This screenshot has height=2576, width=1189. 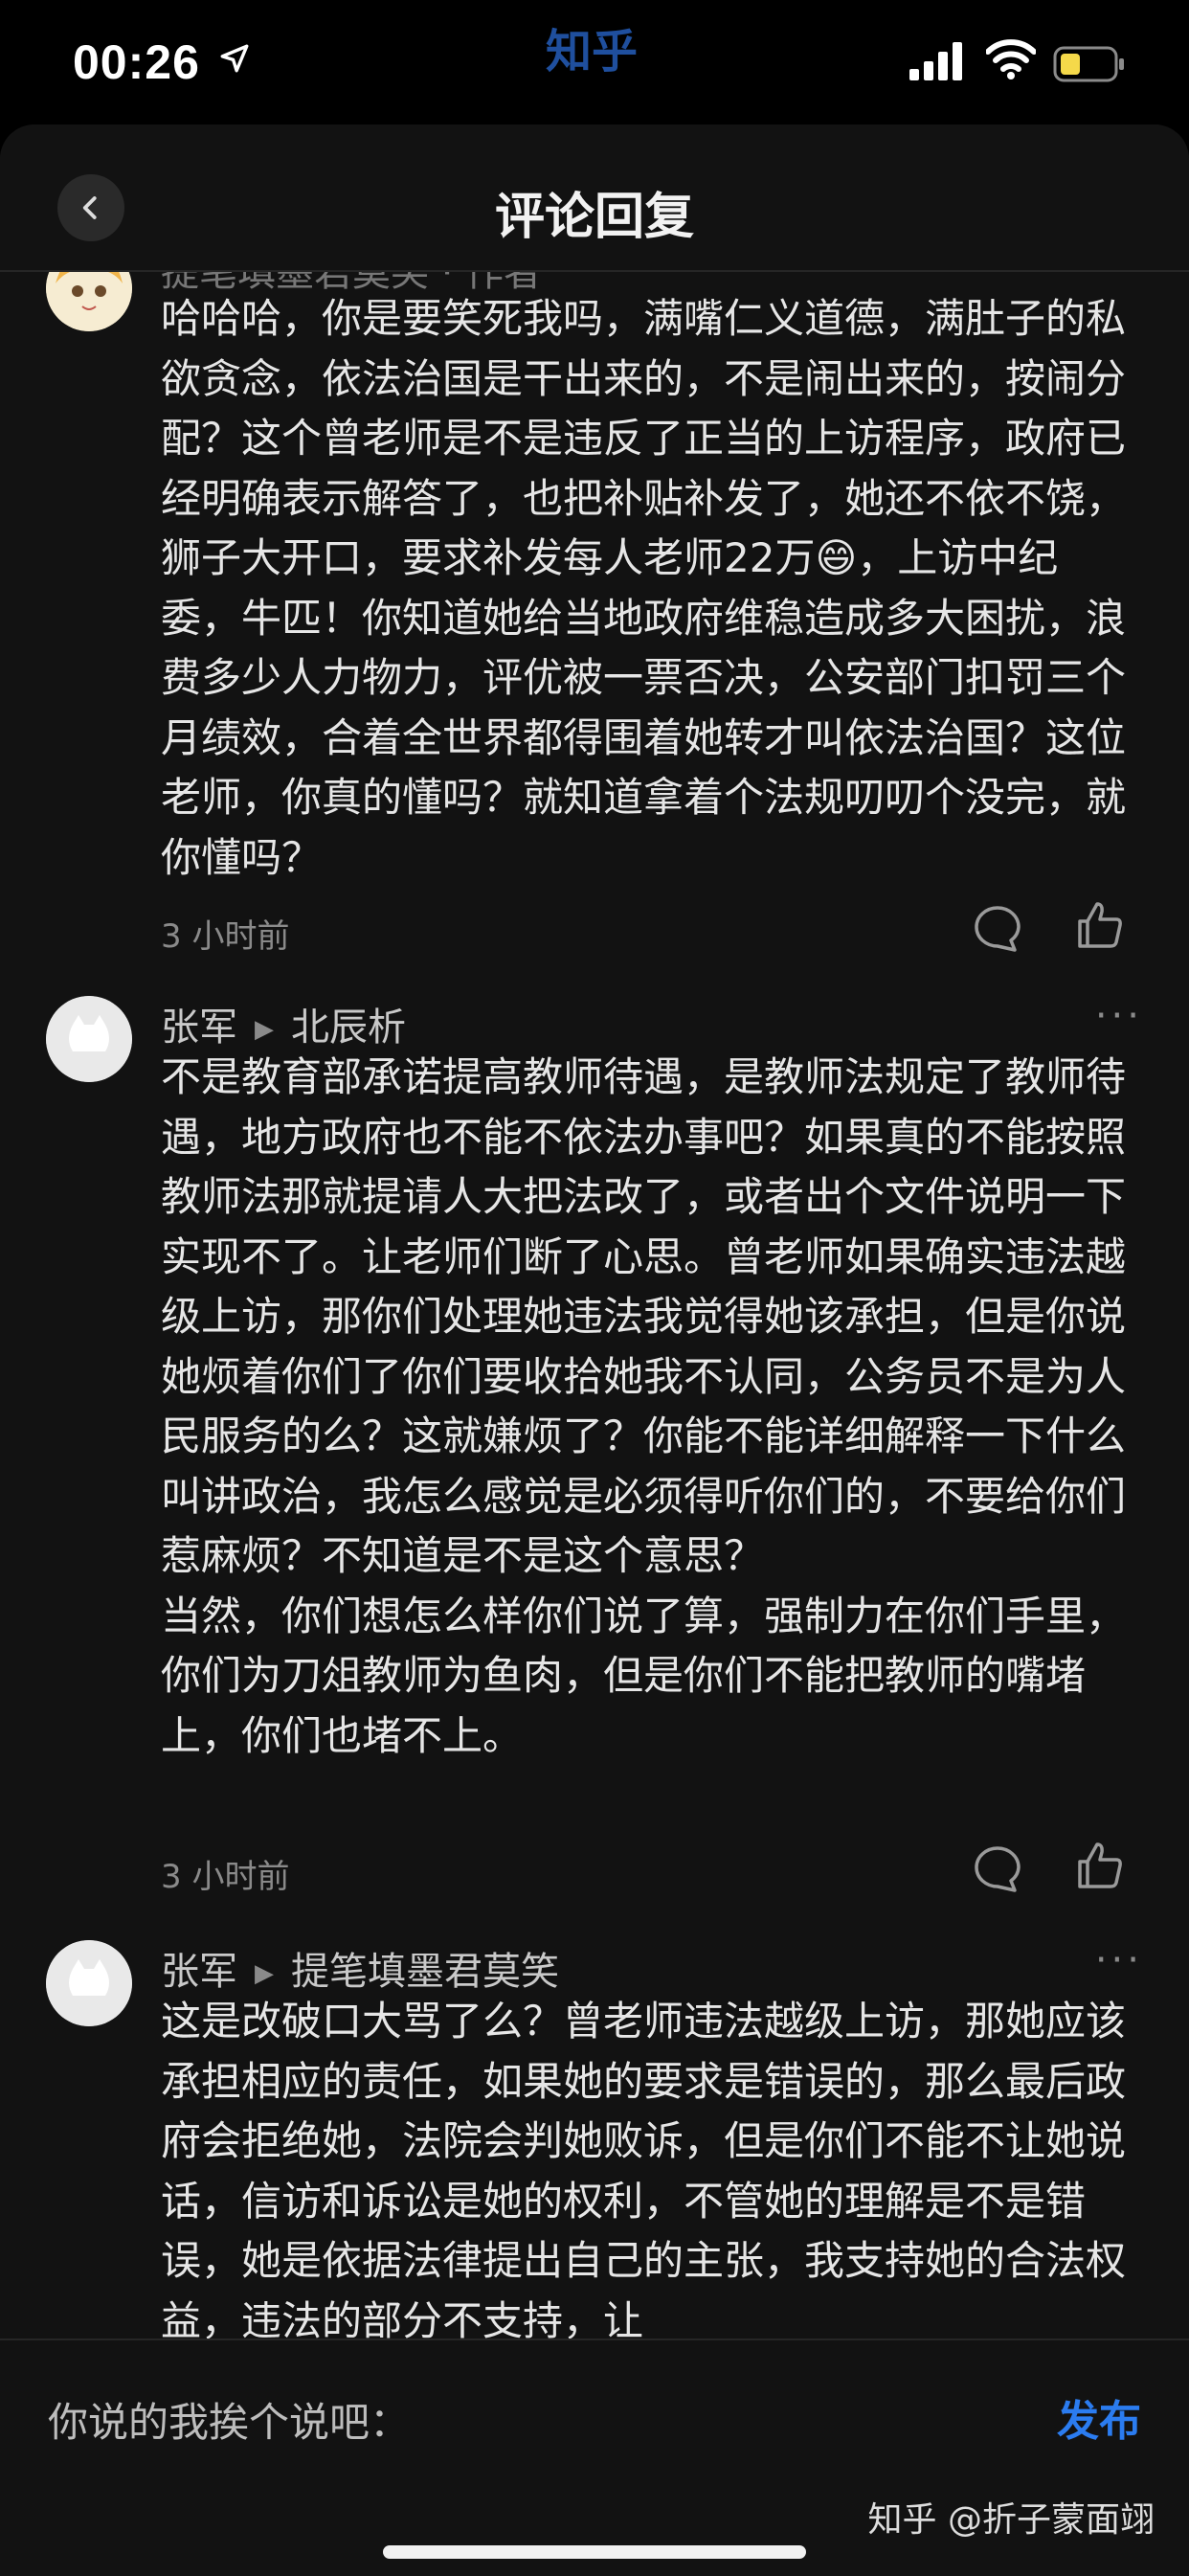 What do you see at coordinates (1099, 2417) in the screenshot?
I see `publish-button: 发布` at bounding box center [1099, 2417].